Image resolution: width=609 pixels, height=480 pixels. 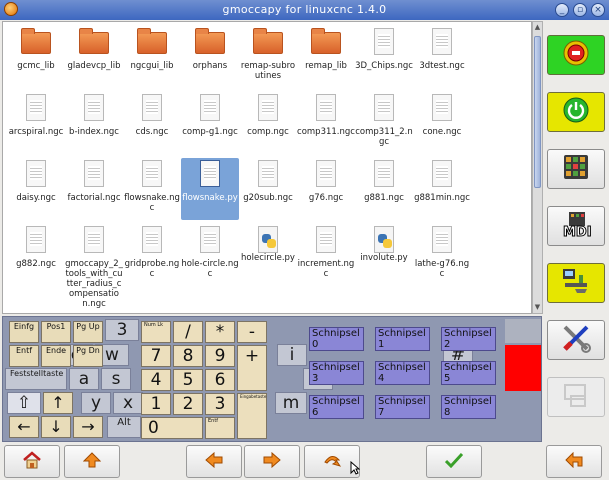 I want to click on key-num0: 0, so click(x=172, y=428).